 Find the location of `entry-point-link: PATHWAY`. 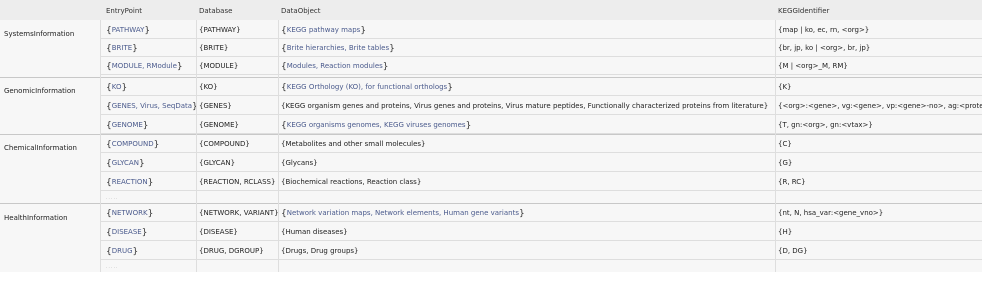

entry-point-link: PATHWAY is located at coordinates (128, 30).